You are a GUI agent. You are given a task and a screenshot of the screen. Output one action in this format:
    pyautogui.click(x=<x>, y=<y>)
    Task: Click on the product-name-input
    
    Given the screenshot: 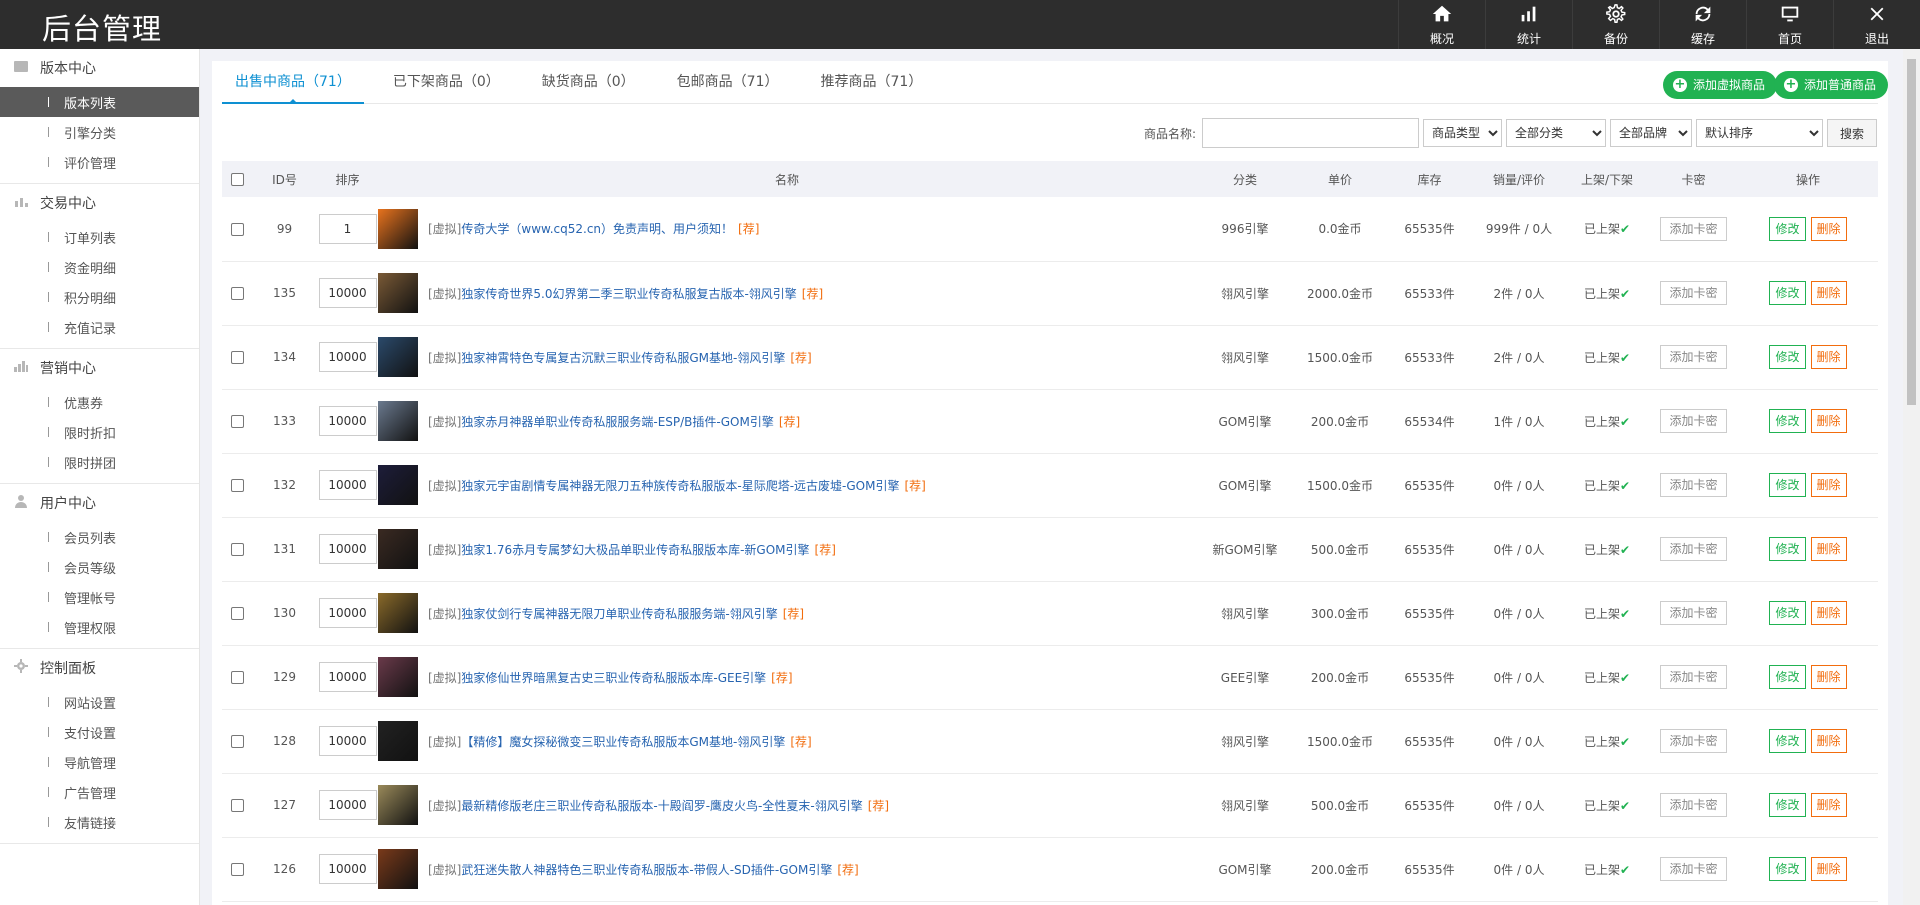 What is the action you would take?
    pyautogui.click(x=1310, y=133)
    